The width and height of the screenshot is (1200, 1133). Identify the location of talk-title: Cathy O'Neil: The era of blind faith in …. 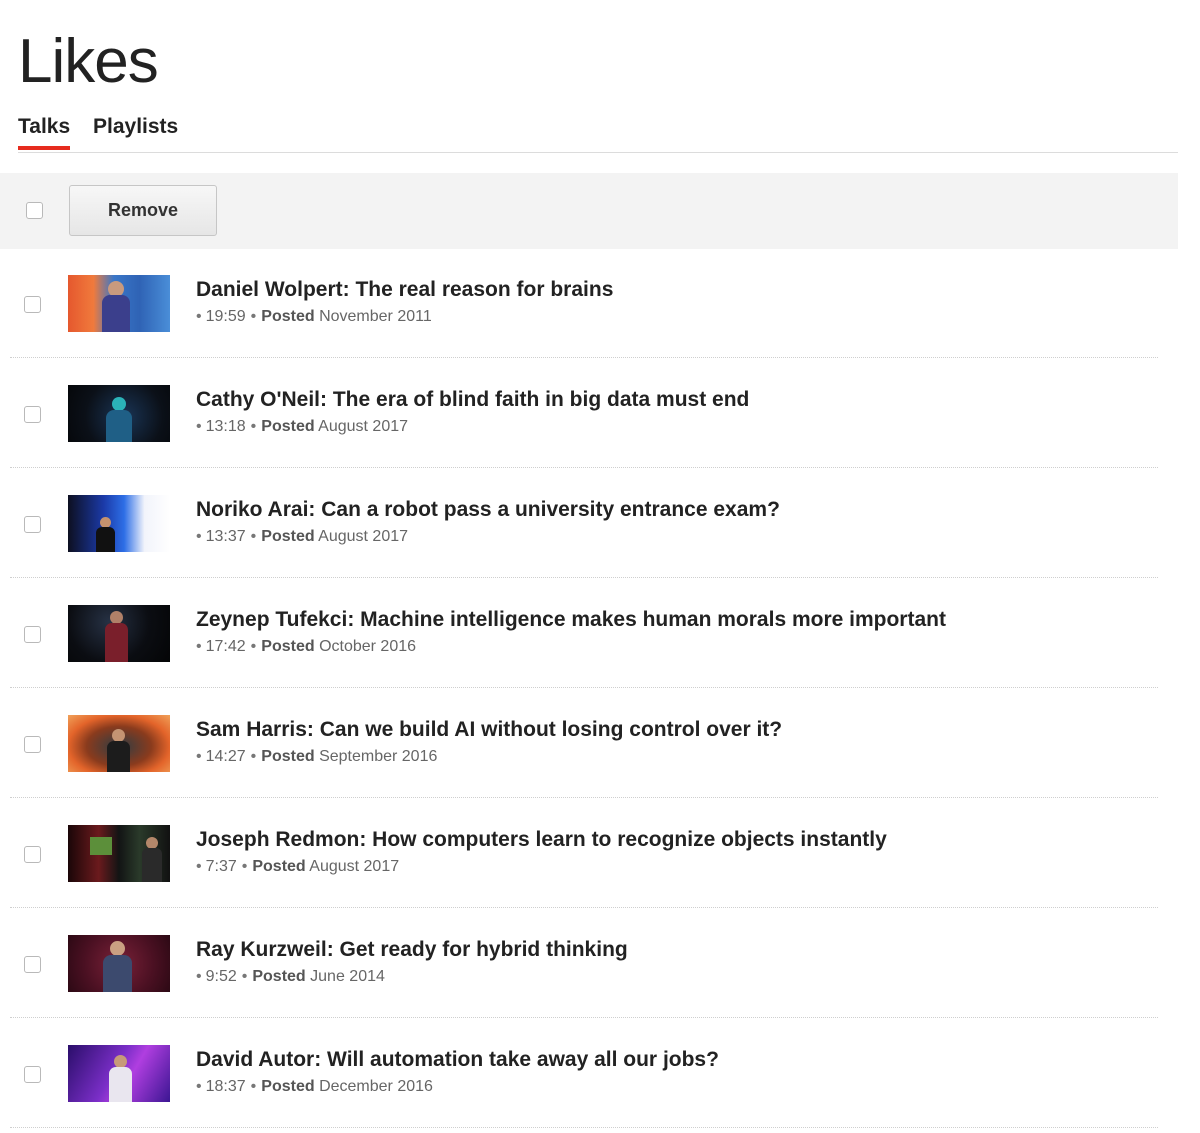
(472, 400).